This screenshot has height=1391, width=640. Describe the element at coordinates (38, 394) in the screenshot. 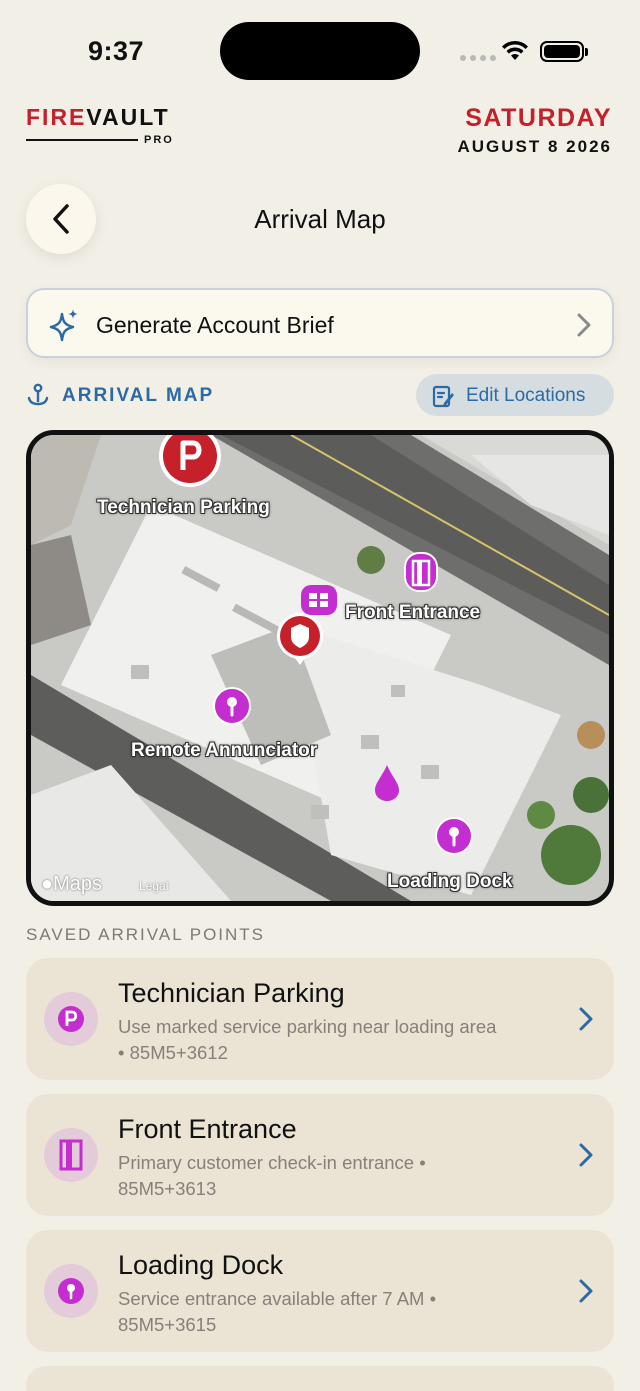

I see `anchor-pin-icon` at that location.